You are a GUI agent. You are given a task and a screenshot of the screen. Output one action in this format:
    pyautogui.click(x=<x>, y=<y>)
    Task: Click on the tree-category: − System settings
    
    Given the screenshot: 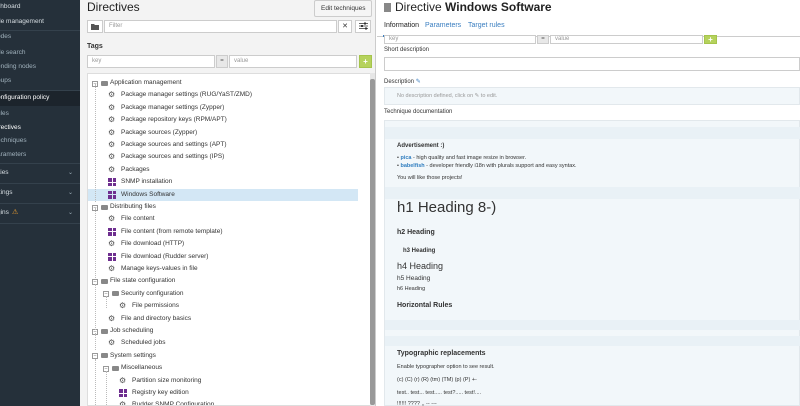 What is the action you would take?
    pyautogui.click(x=223, y=356)
    